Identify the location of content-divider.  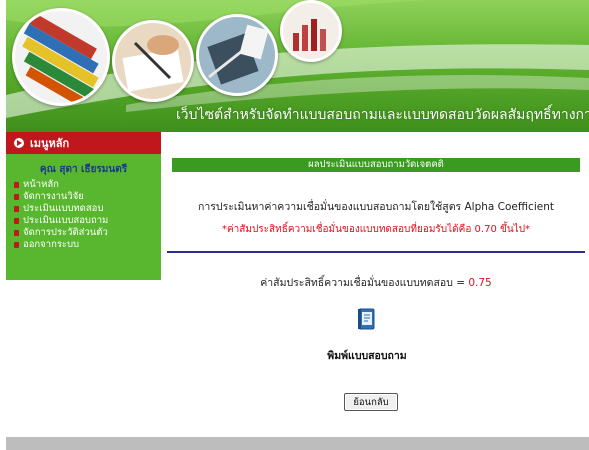
(376, 252).